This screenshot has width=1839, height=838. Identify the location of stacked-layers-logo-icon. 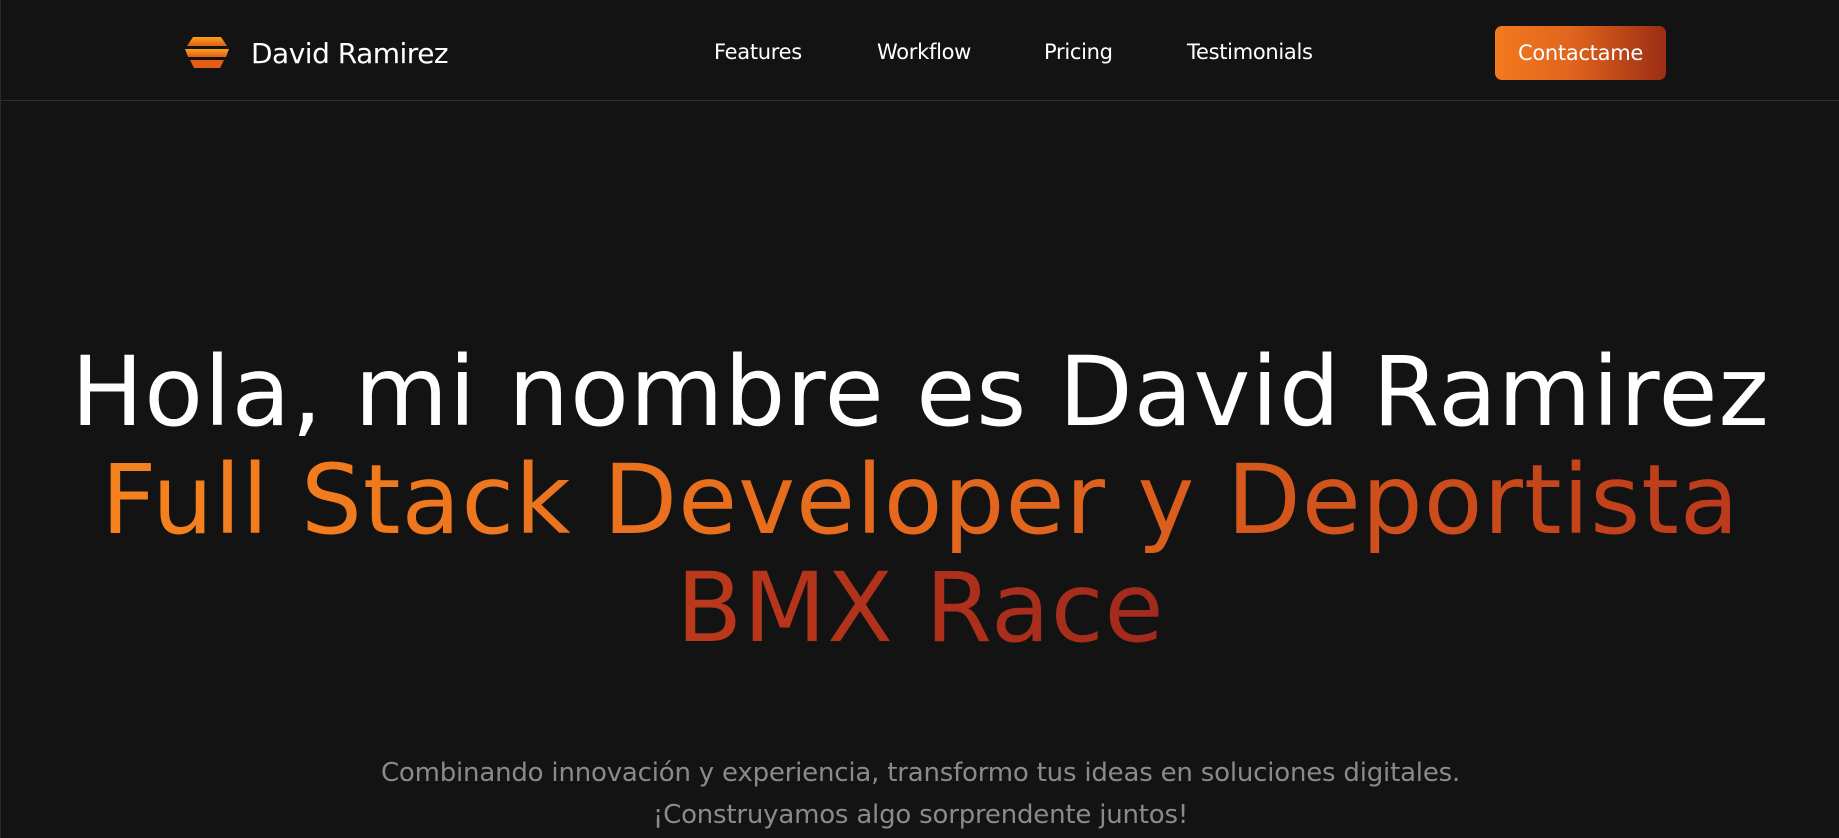
(207, 52).